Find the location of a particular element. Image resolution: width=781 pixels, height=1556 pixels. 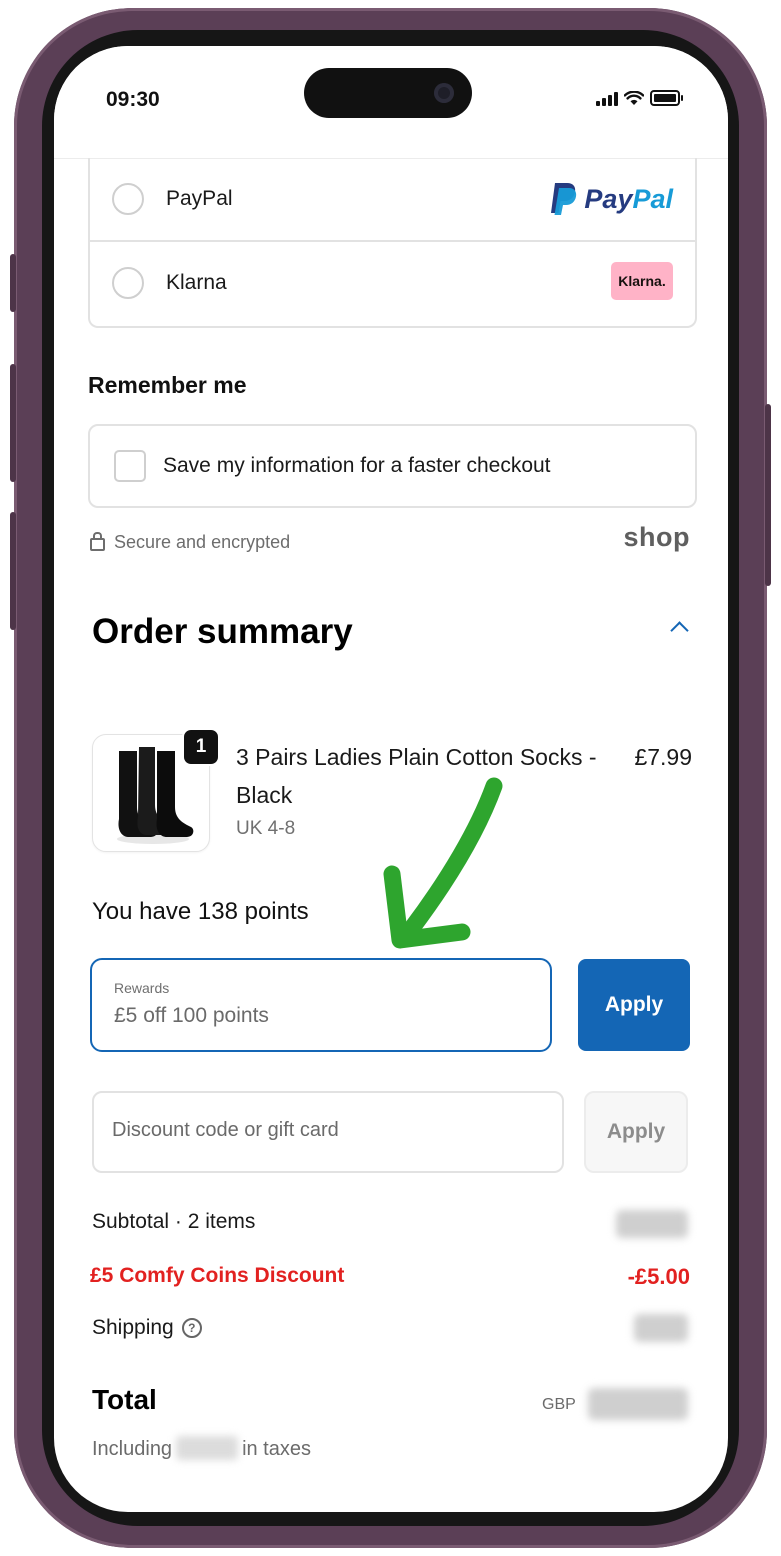

payment-methods: PayPal PayPal Klarna Klarna. is located at coordinates (392, 243).